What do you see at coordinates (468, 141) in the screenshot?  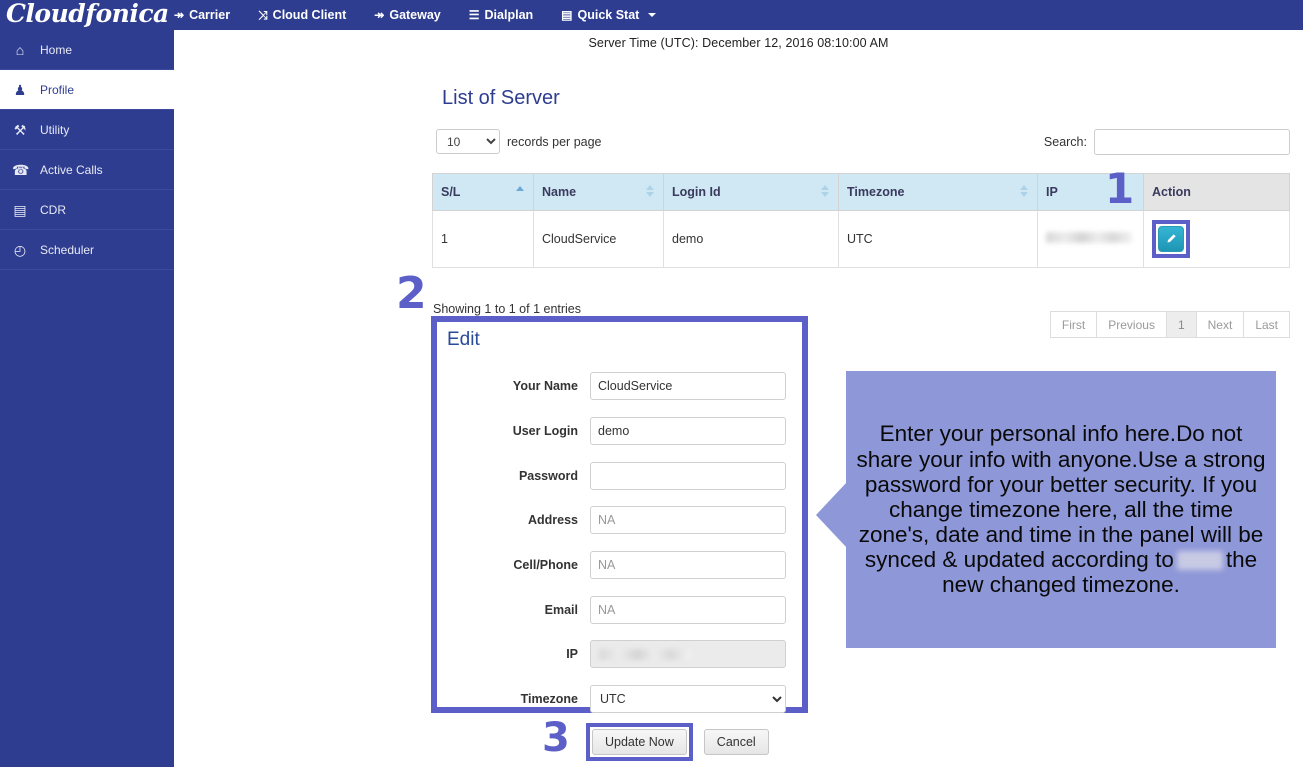 I see `page-length-select: 10` at bounding box center [468, 141].